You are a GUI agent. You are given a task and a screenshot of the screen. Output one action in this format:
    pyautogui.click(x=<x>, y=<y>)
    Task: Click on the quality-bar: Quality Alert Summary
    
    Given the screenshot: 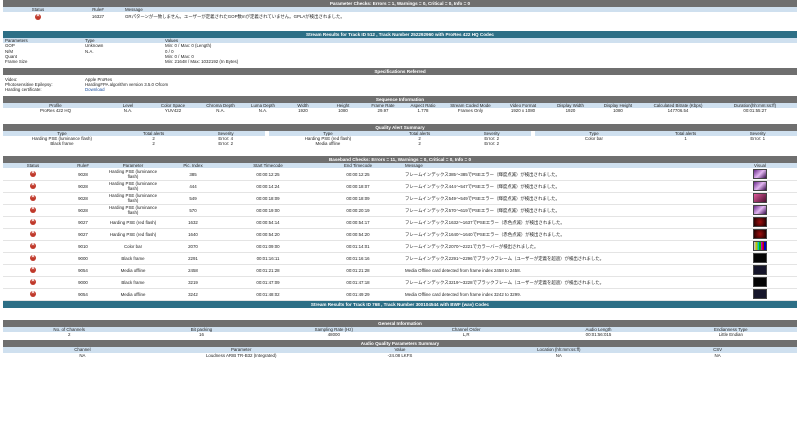 What is the action you would take?
    pyautogui.click(x=400, y=127)
    